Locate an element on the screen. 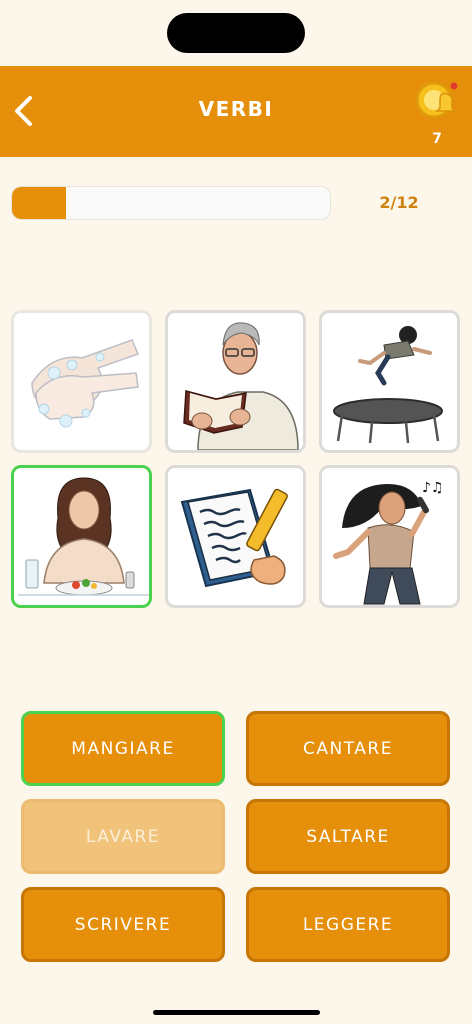 The width and height of the screenshot is (472, 1024). writing-notebook-picture is located at coordinates (234, 538).